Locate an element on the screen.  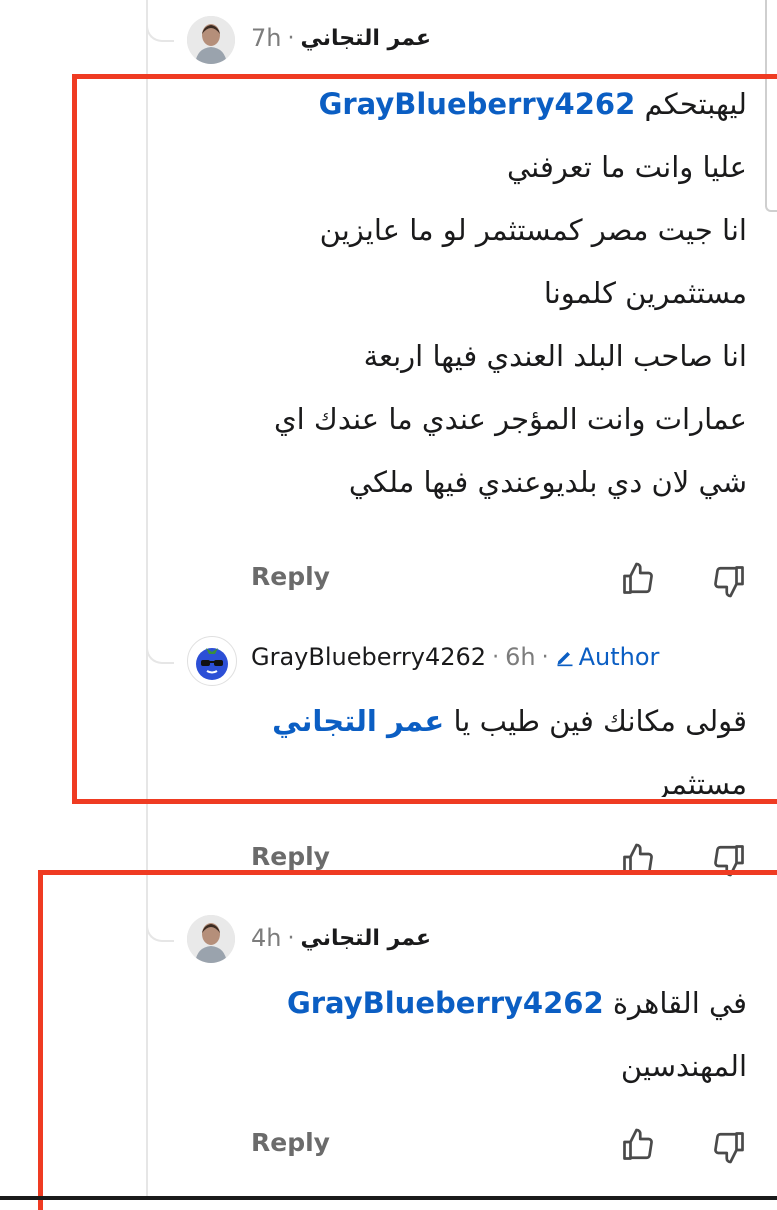
author-name: عمر التجاني is located at coordinates (365, 38).